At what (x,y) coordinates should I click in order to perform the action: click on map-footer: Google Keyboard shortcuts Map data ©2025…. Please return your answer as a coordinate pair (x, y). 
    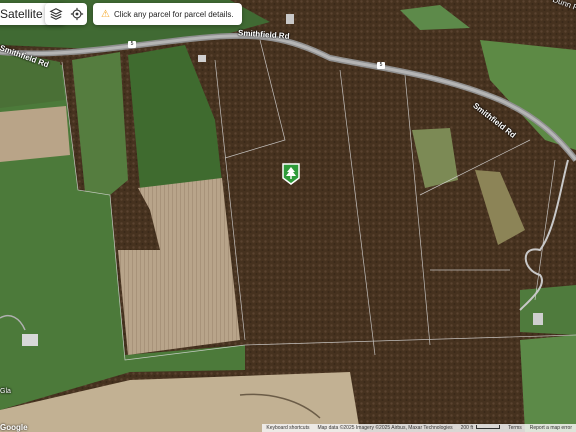
    Looking at the image, I should click on (288, 427).